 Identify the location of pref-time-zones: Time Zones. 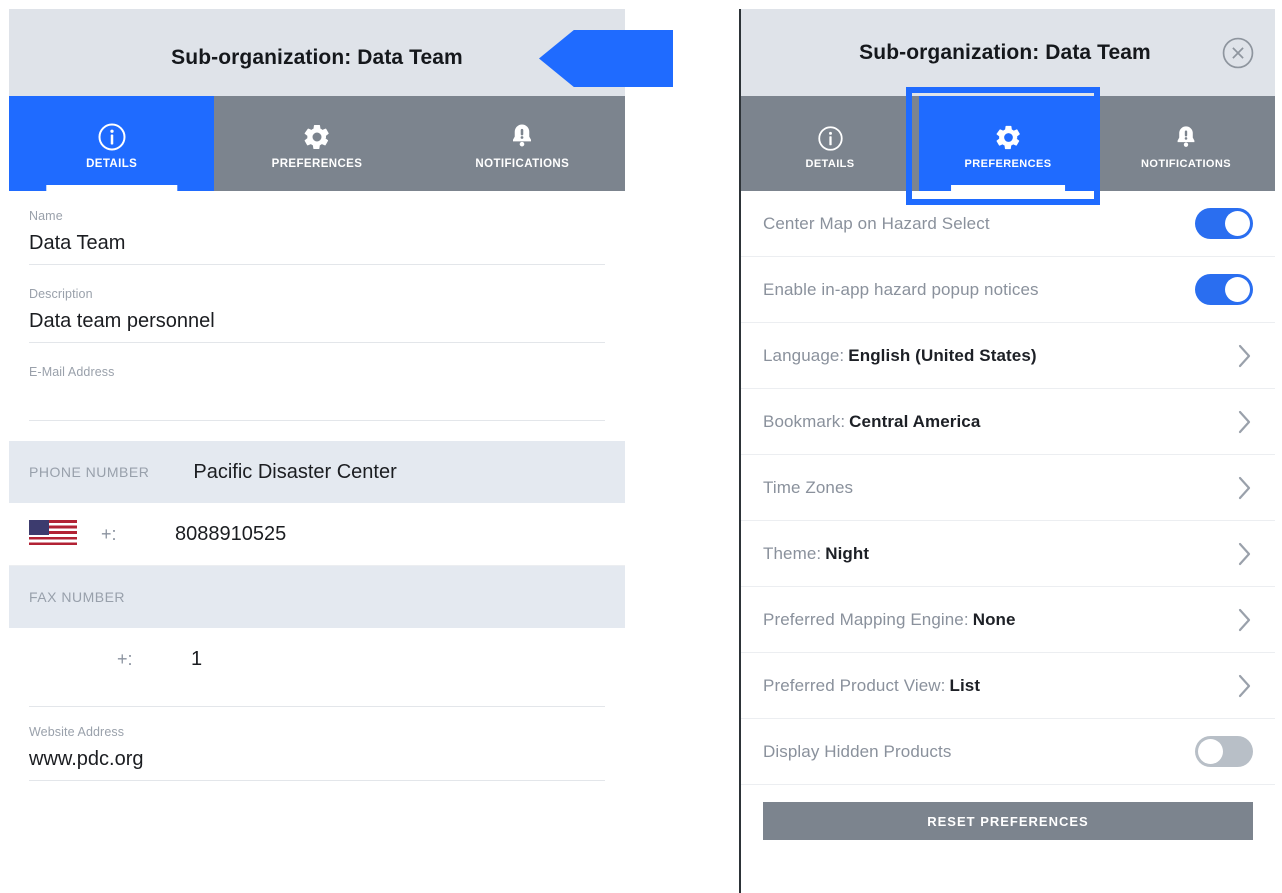
(1008, 488).